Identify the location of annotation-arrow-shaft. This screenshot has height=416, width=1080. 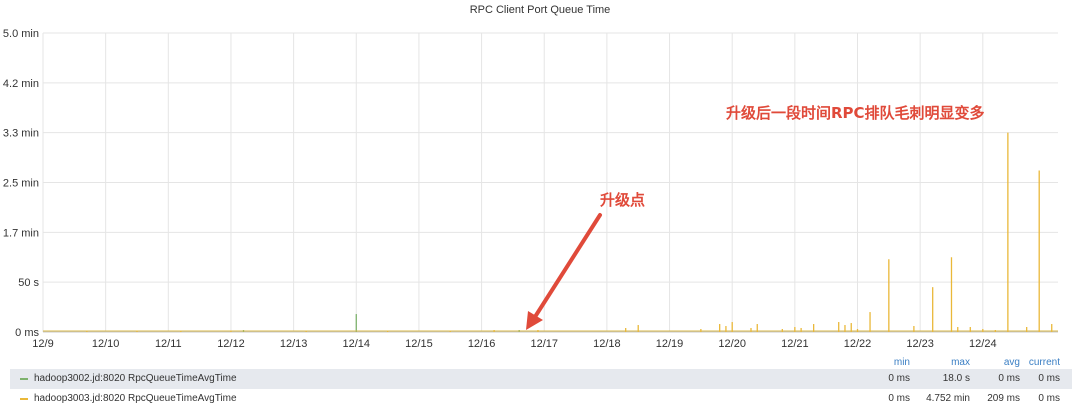
(566, 267).